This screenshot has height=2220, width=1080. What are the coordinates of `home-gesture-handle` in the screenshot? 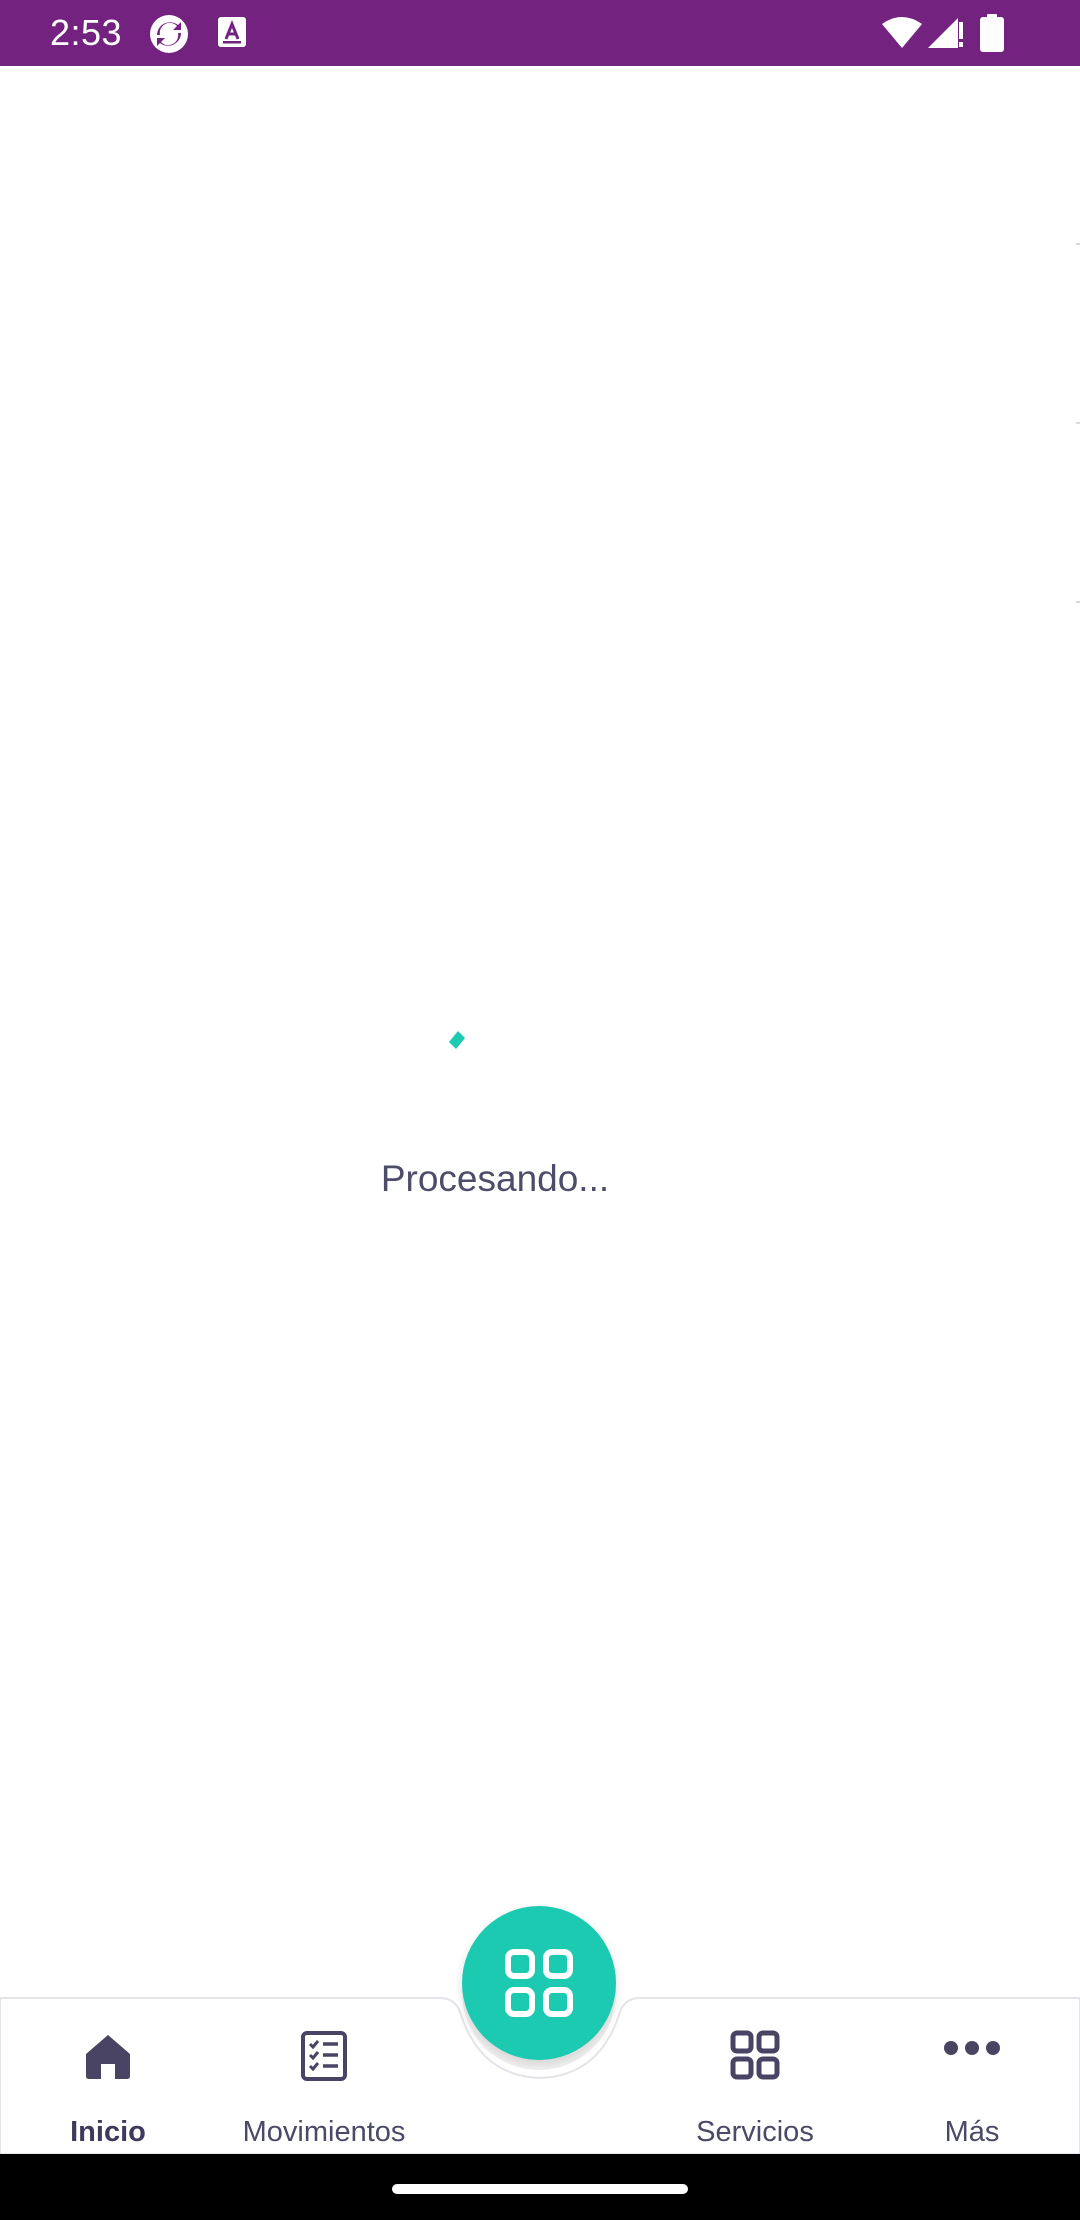 It's located at (540, 2189).